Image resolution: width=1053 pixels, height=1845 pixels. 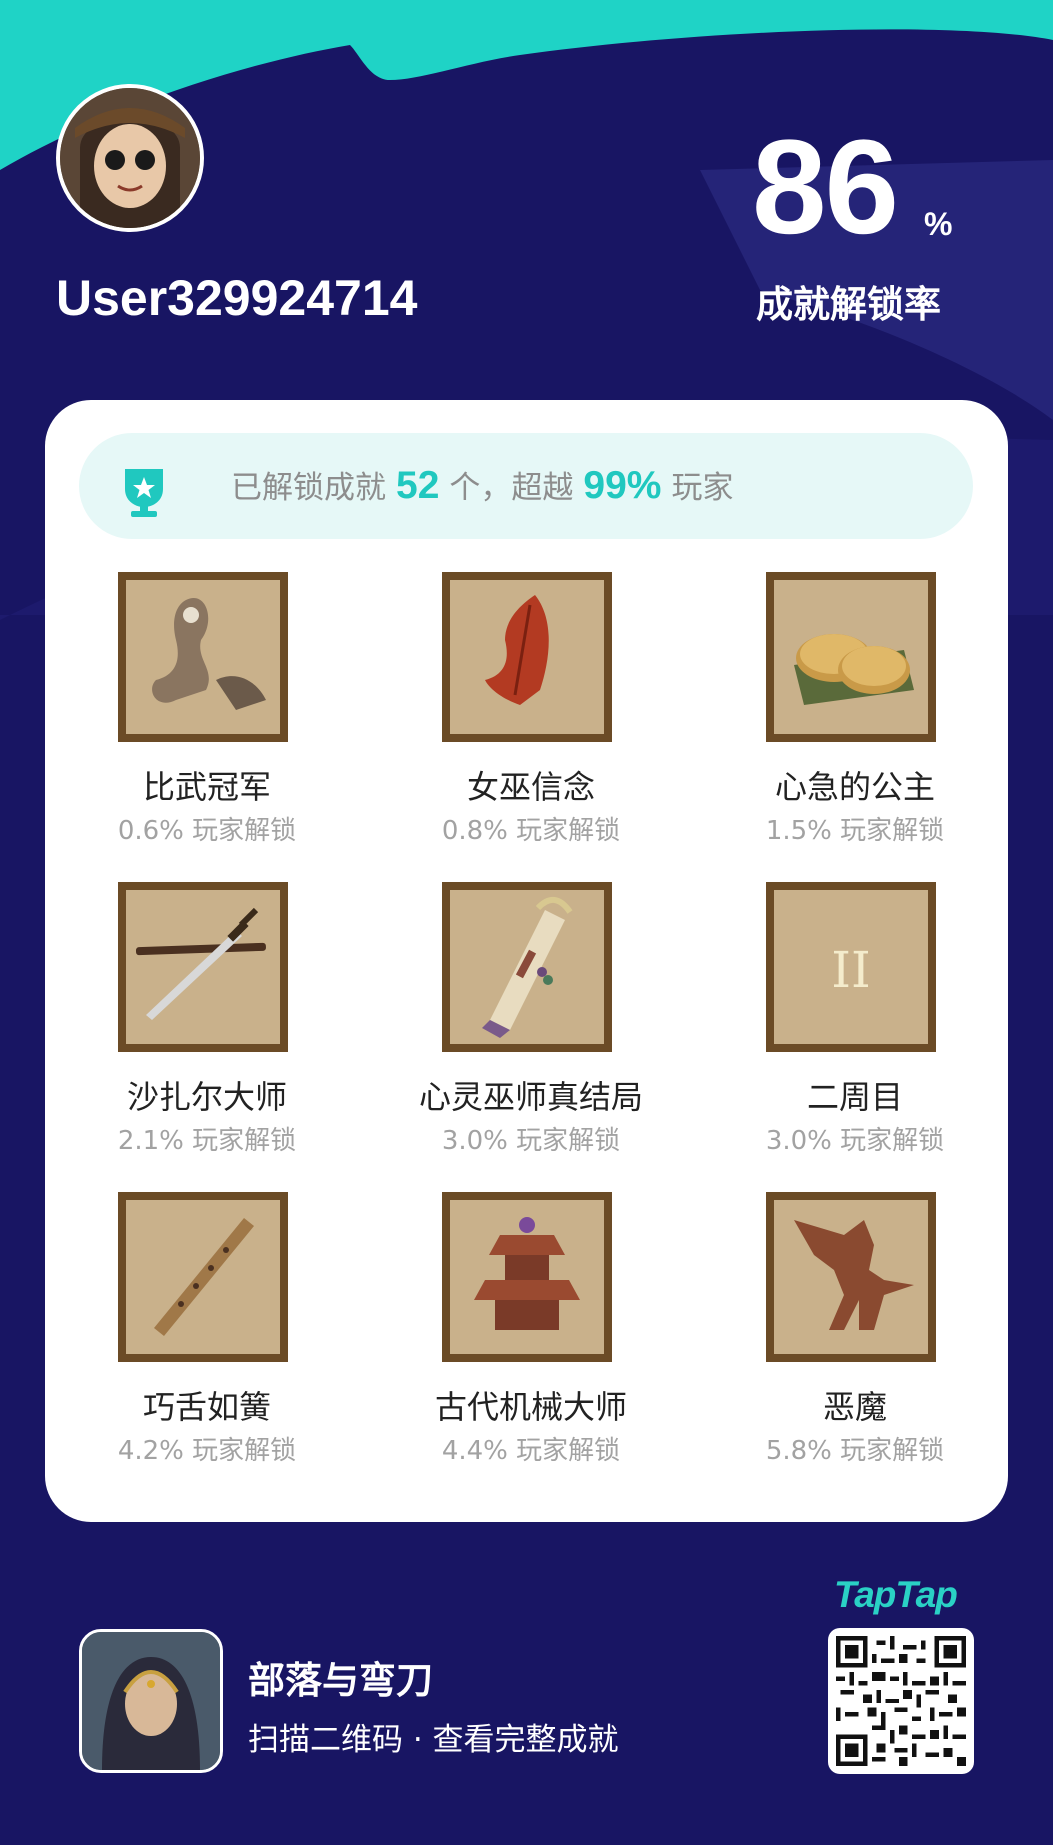 What do you see at coordinates (418, 485) in the screenshot?
I see `unlocked-count: 52` at bounding box center [418, 485].